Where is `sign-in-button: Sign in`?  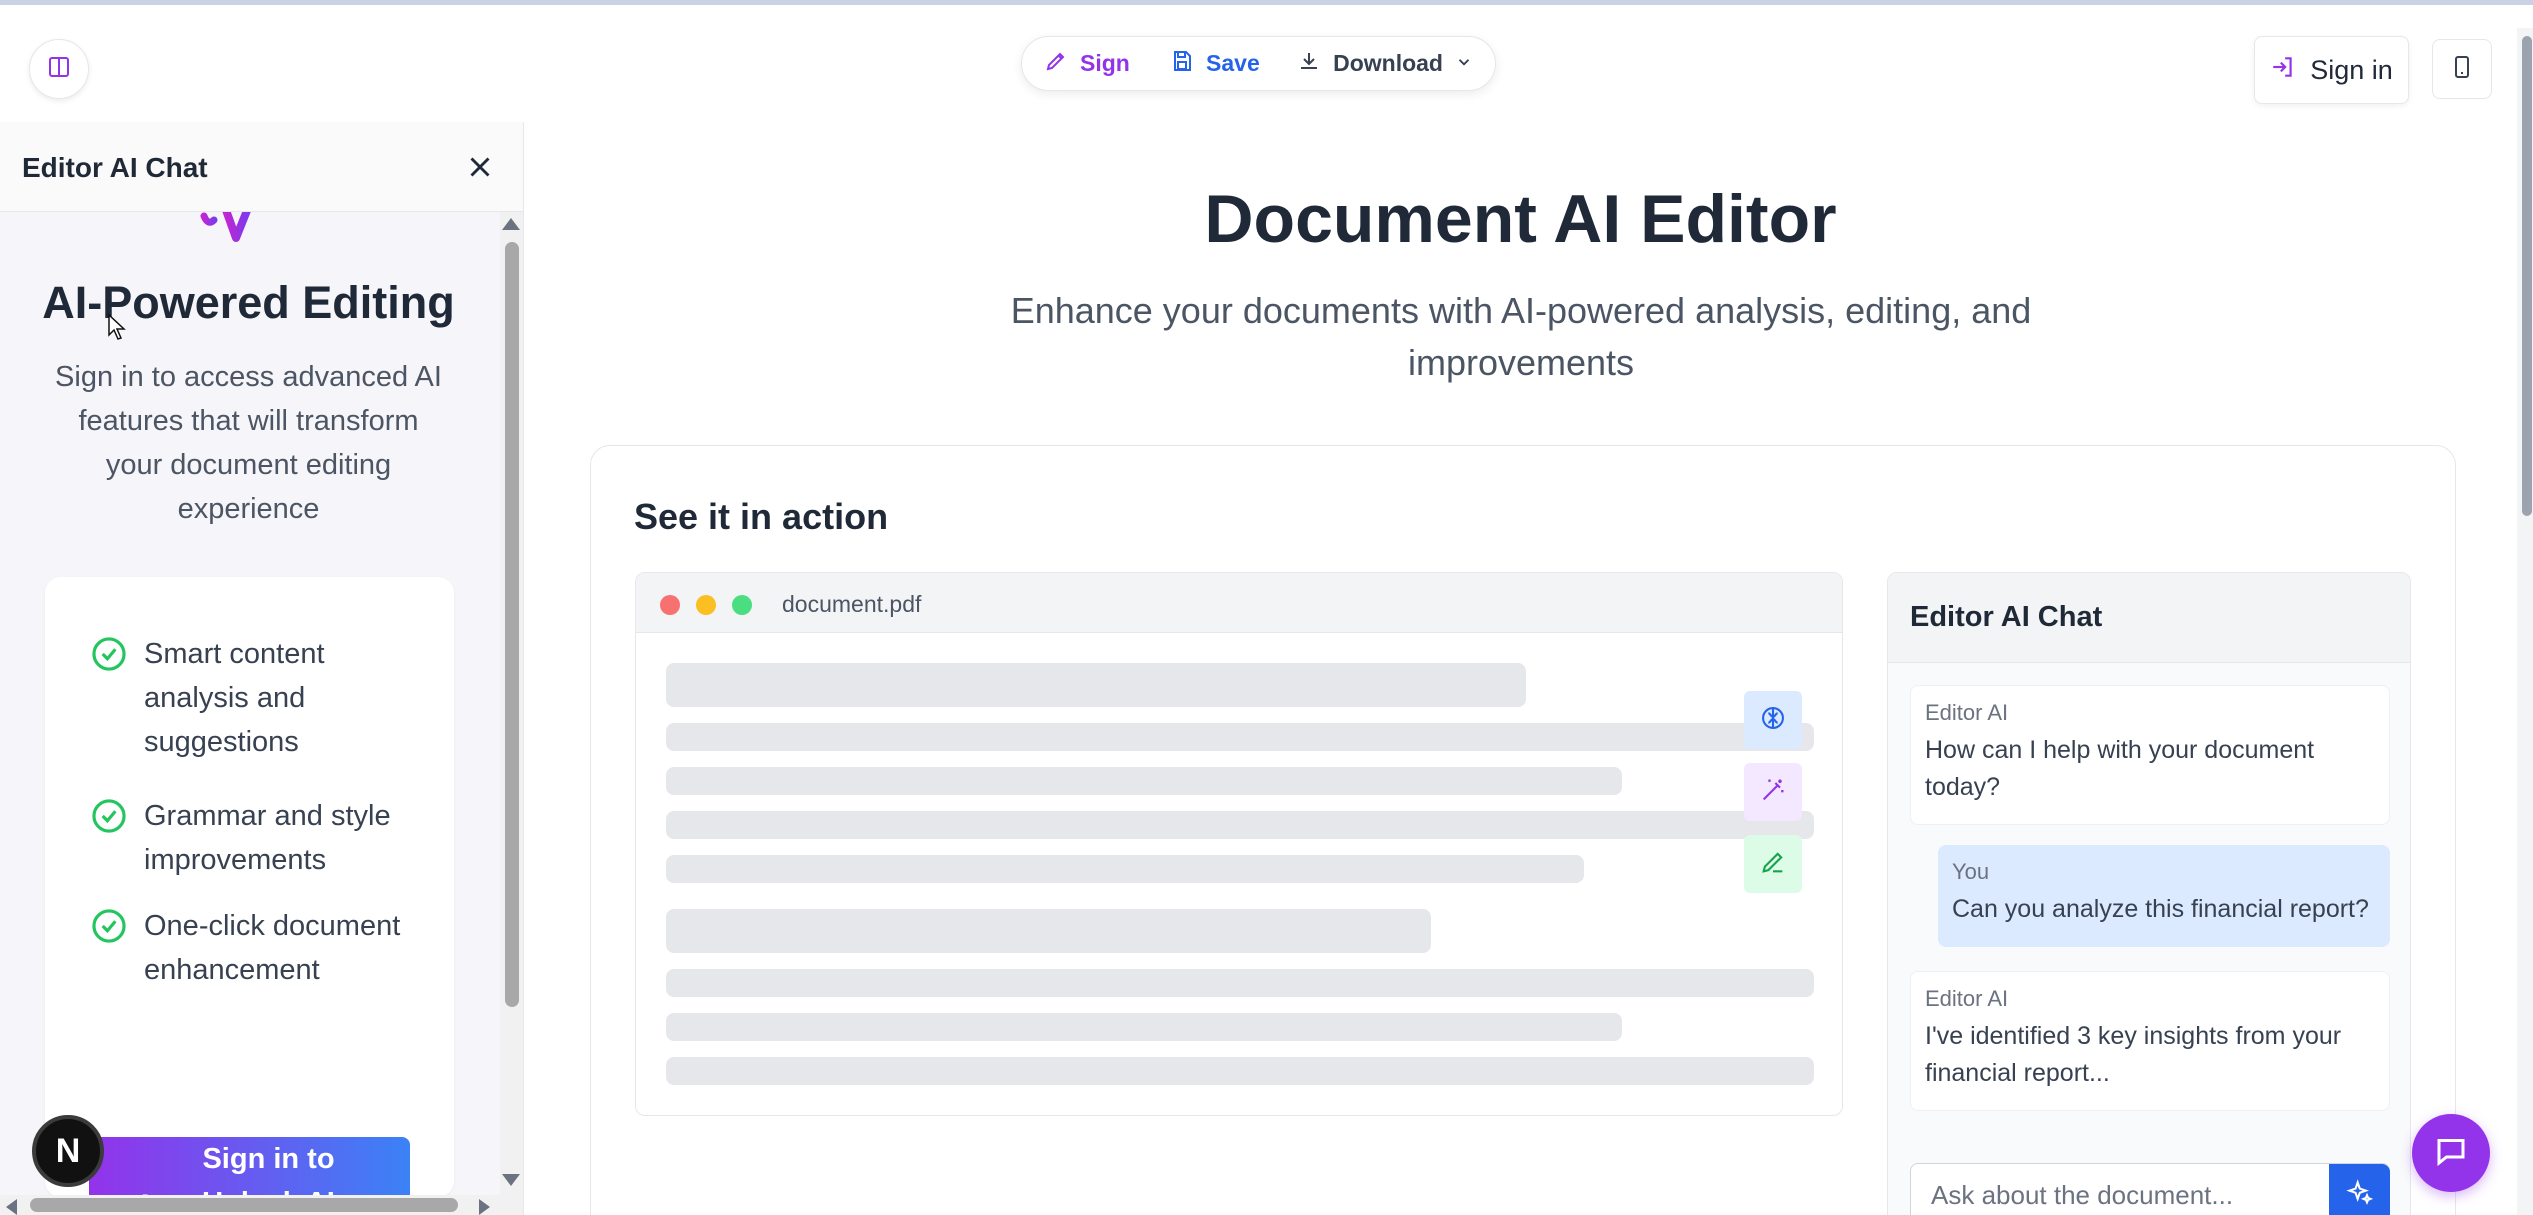
sign-in-button: Sign in is located at coordinates (2331, 70).